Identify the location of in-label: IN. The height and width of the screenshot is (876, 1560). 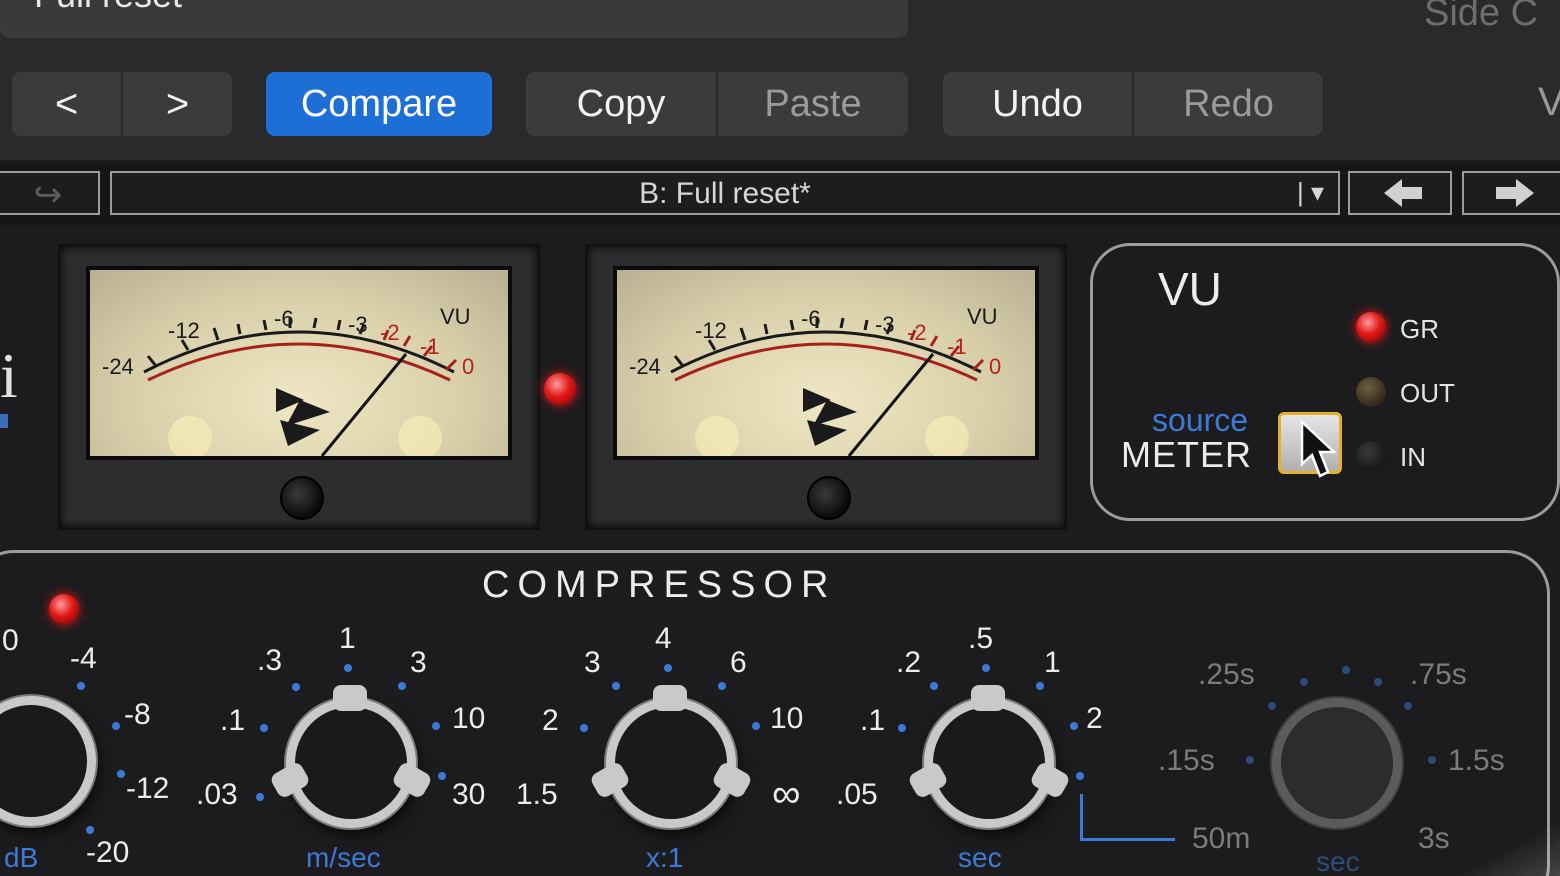
(1413, 457).